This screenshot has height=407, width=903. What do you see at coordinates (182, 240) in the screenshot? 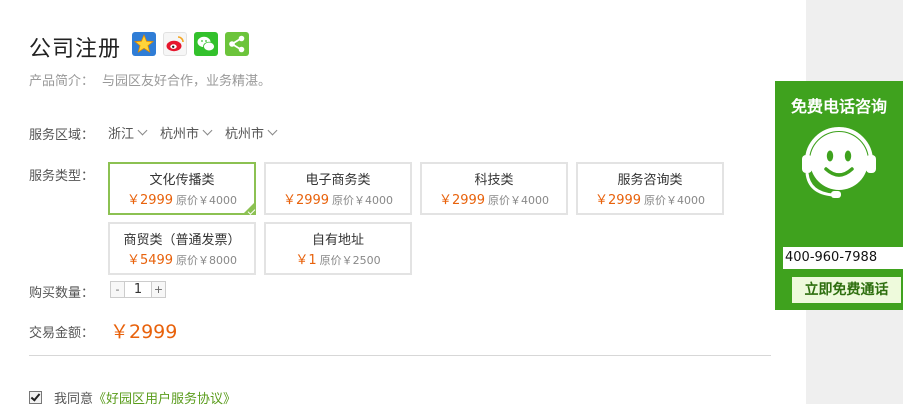
I see `service-option-name: 商贸类（普通发票）` at bounding box center [182, 240].